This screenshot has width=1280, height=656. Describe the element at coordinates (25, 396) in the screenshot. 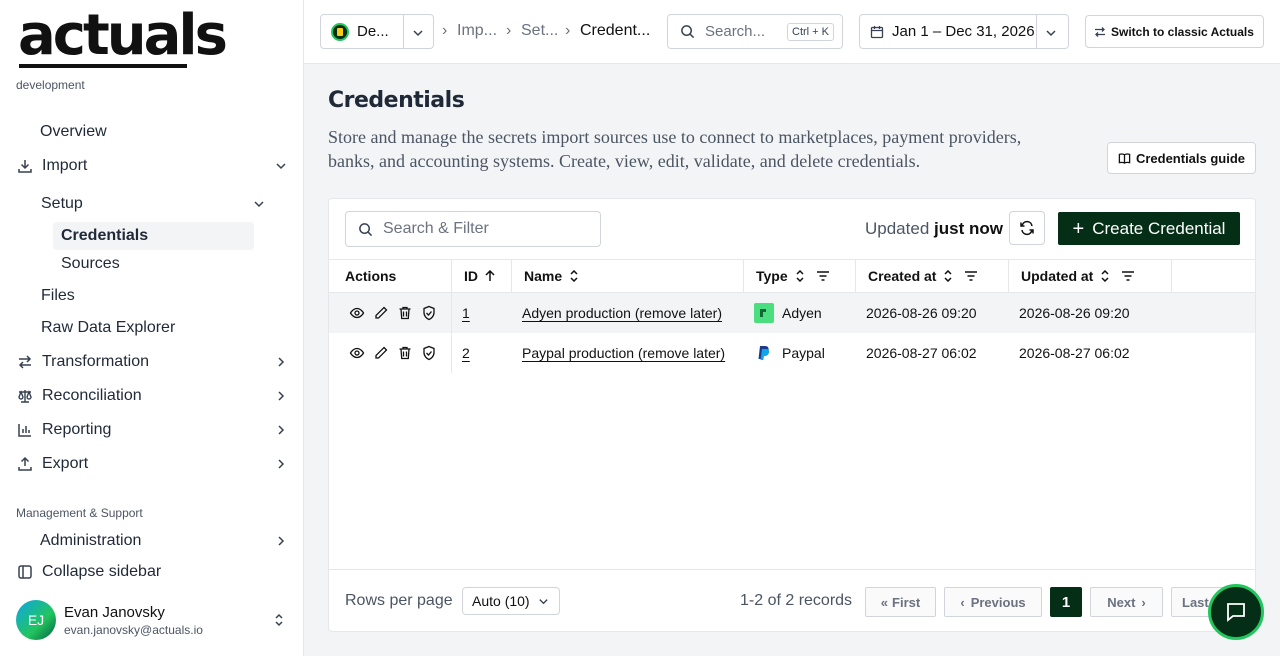

I see `scale-icon` at that location.